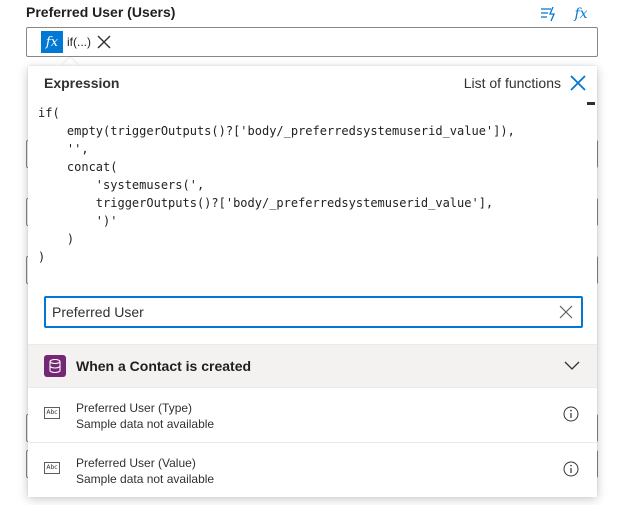 Image resolution: width=625 pixels, height=505 pixels. Describe the element at coordinates (164, 366) in the screenshot. I see `group-title: When a Contact is created` at that location.